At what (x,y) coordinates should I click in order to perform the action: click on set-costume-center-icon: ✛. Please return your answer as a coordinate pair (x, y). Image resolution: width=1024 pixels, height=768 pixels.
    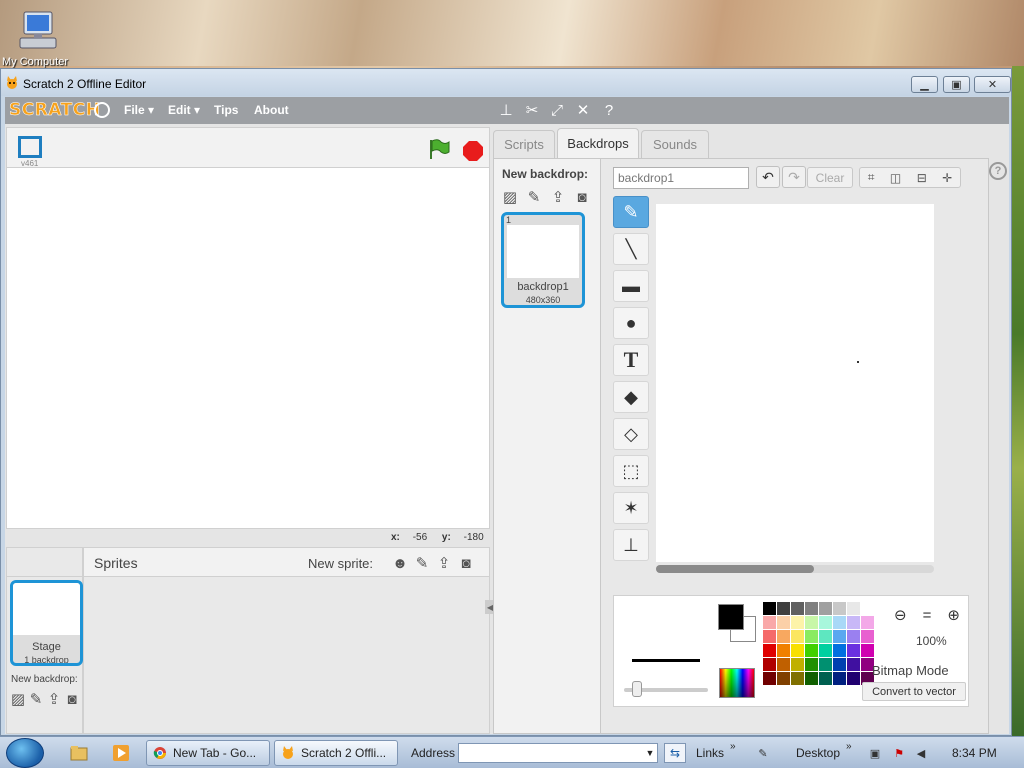
    Looking at the image, I should click on (947, 178).